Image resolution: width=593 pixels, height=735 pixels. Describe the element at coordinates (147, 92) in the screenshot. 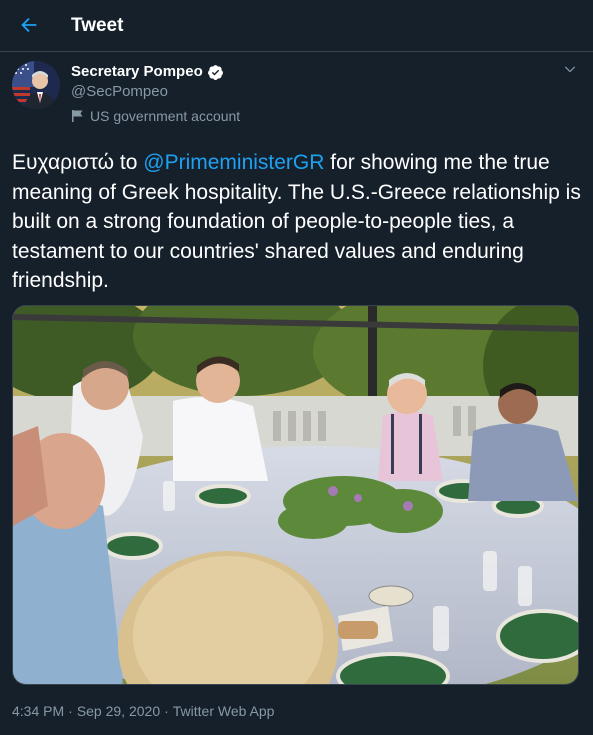

I see `author-handle: @SecPompeo` at that location.